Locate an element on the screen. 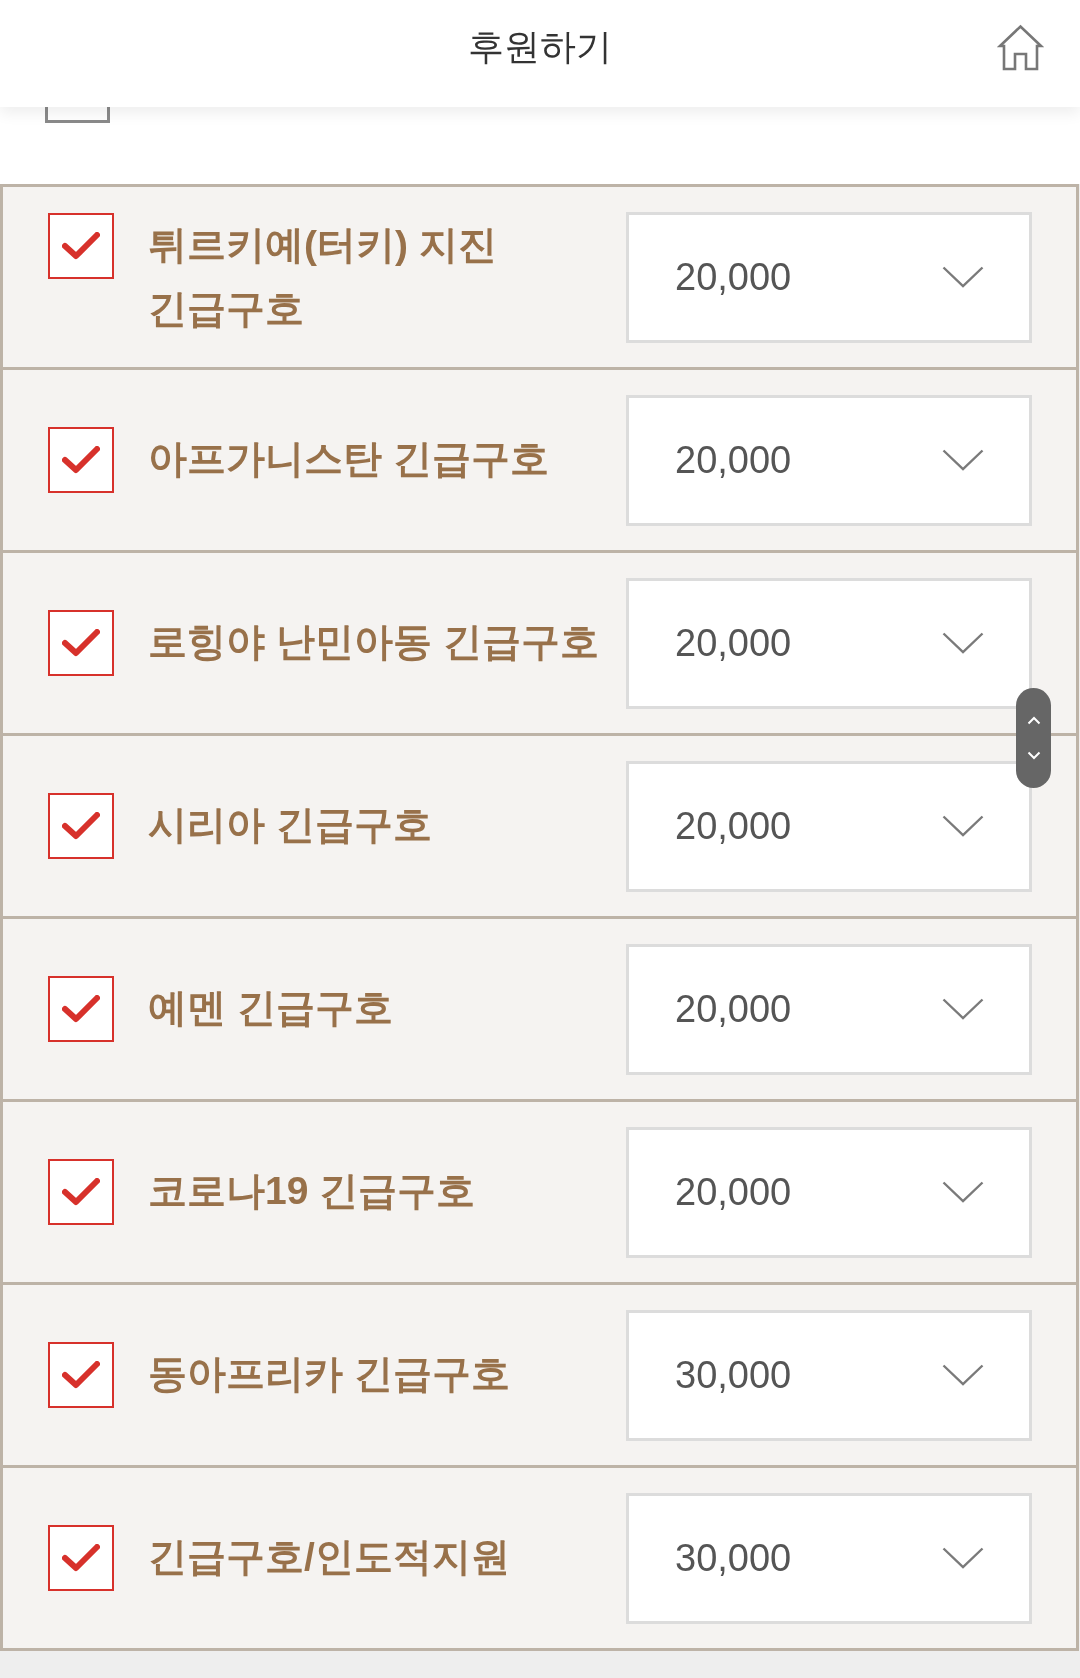 The image size is (1080, 1678). item-label: 튀르키예(터키) 지진 긴급구호 is located at coordinates (323, 277).